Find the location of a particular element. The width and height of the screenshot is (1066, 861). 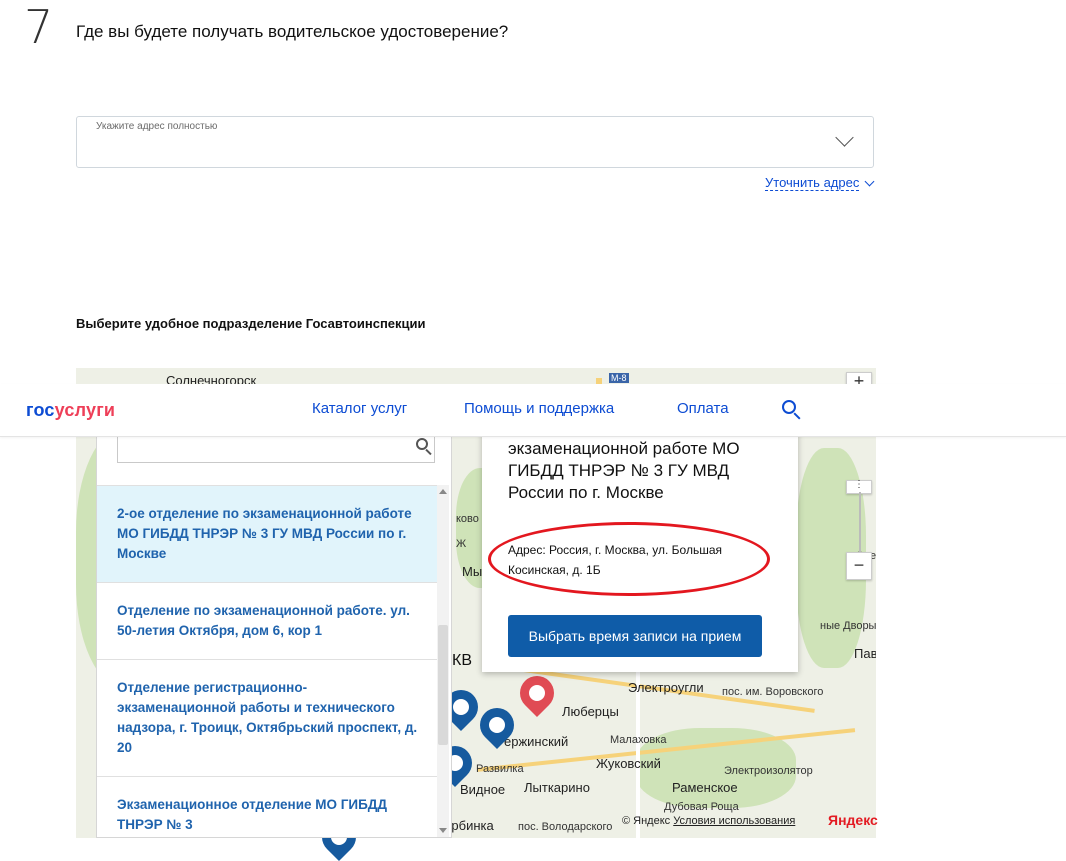

zoom-out-button: − is located at coordinates (859, 566).